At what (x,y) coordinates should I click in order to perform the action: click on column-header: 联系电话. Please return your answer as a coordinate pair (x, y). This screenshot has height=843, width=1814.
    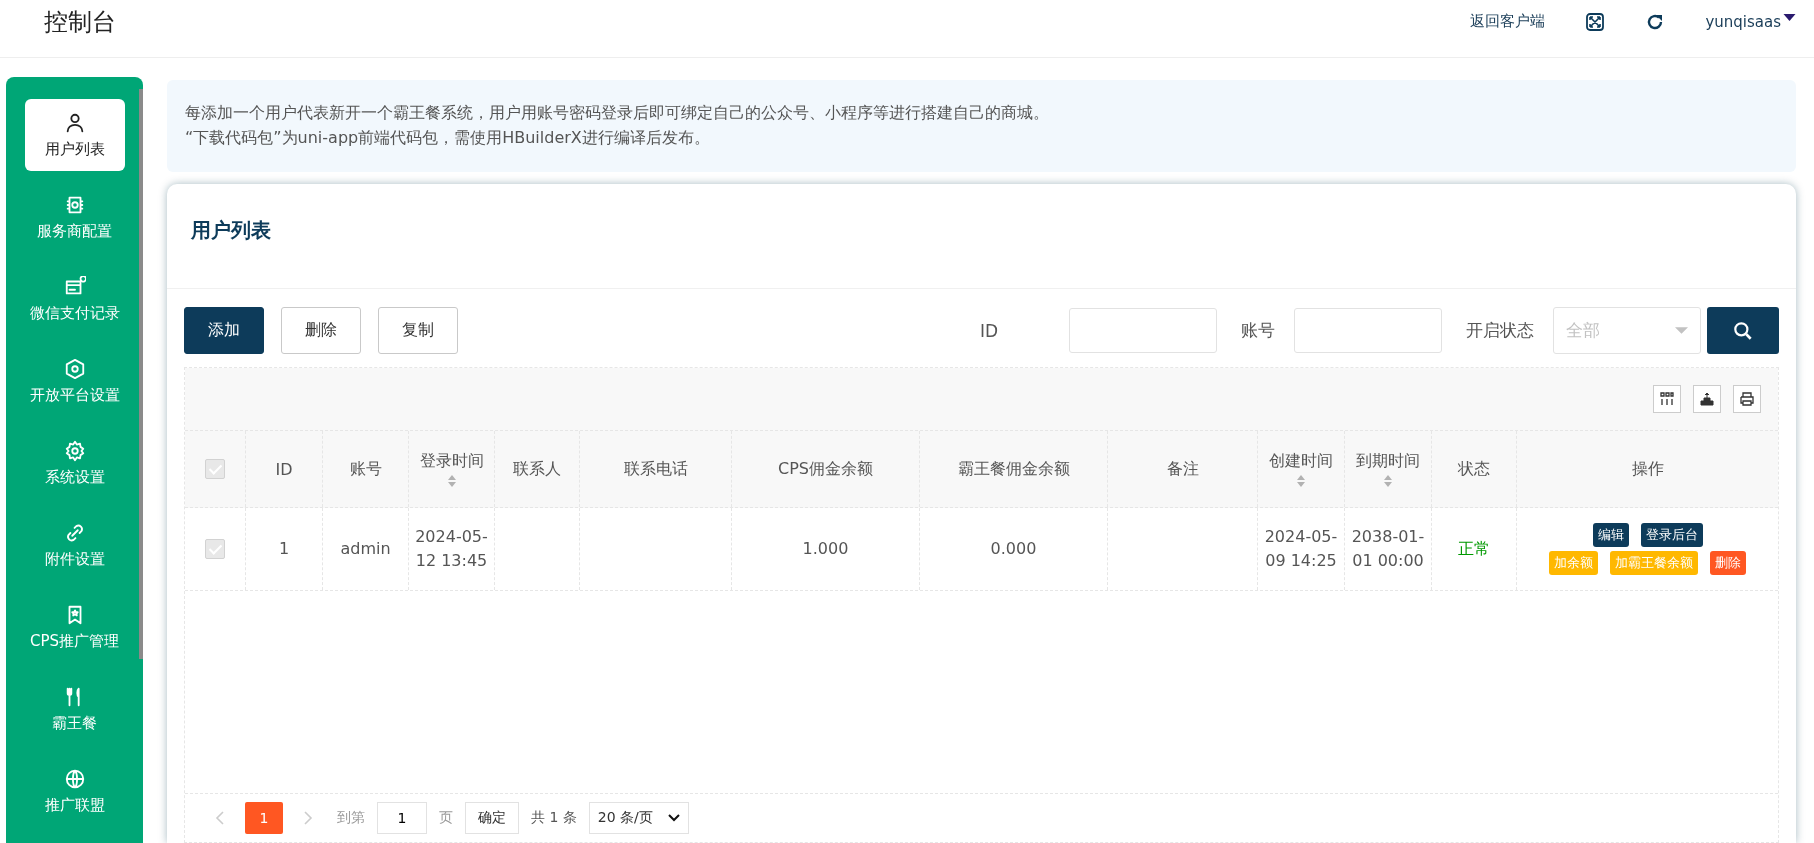
    Looking at the image, I should click on (655, 469).